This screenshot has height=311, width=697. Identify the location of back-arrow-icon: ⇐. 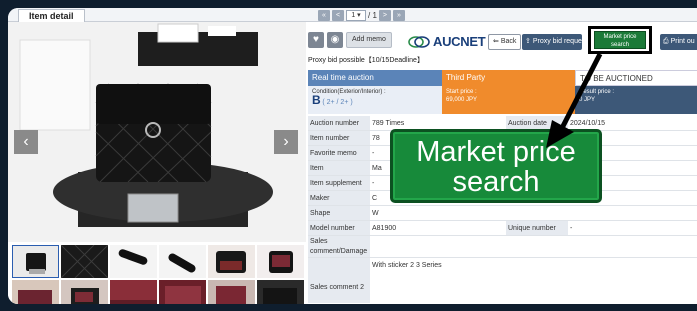
(496, 41).